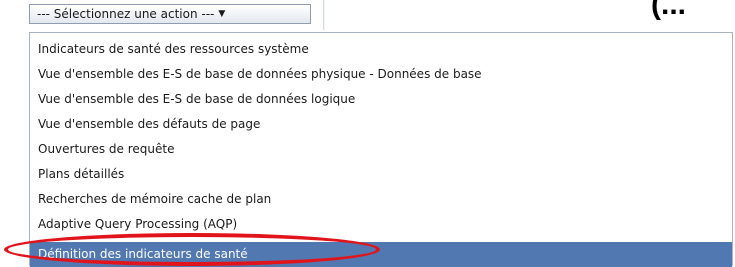  What do you see at coordinates (324, 15) in the screenshot?
I see `toolbar-separator` at bounding box center [324, 15].